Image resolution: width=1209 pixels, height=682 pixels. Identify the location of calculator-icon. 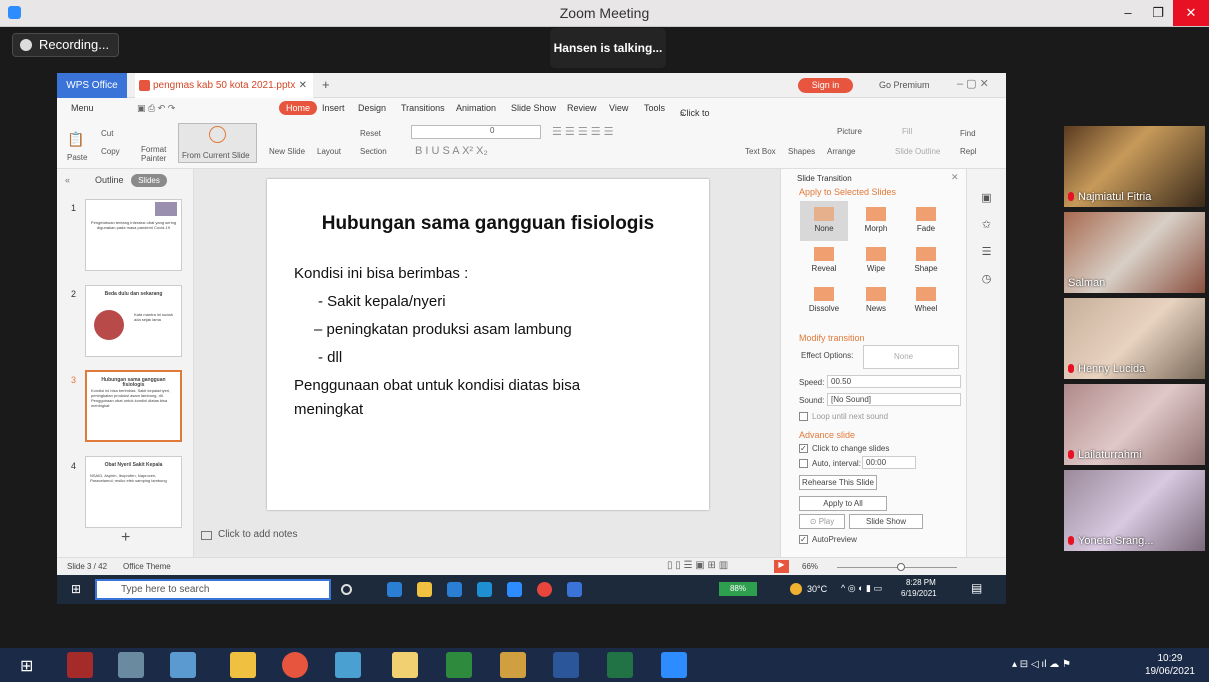
(459, 665).